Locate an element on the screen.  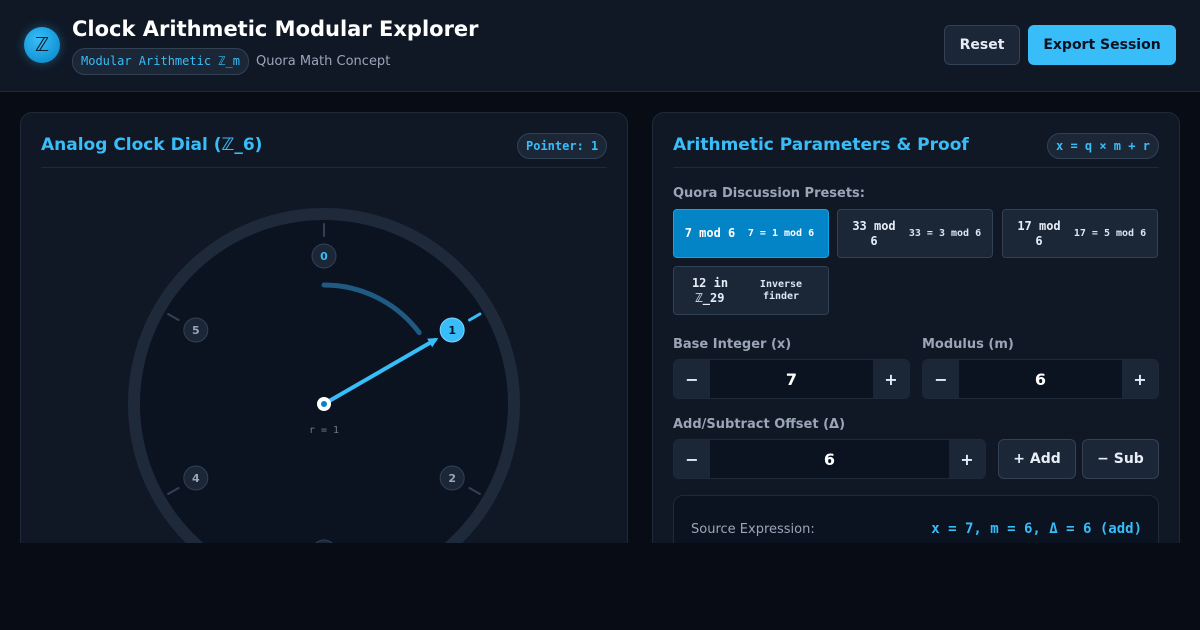
clock-center-label: r = 1 is located at coordinates (324, 430).